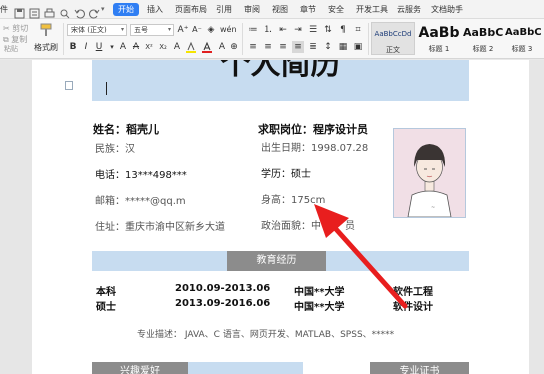  I want to click on name-line: 姓名：稻壳儿, so click(126, 129).